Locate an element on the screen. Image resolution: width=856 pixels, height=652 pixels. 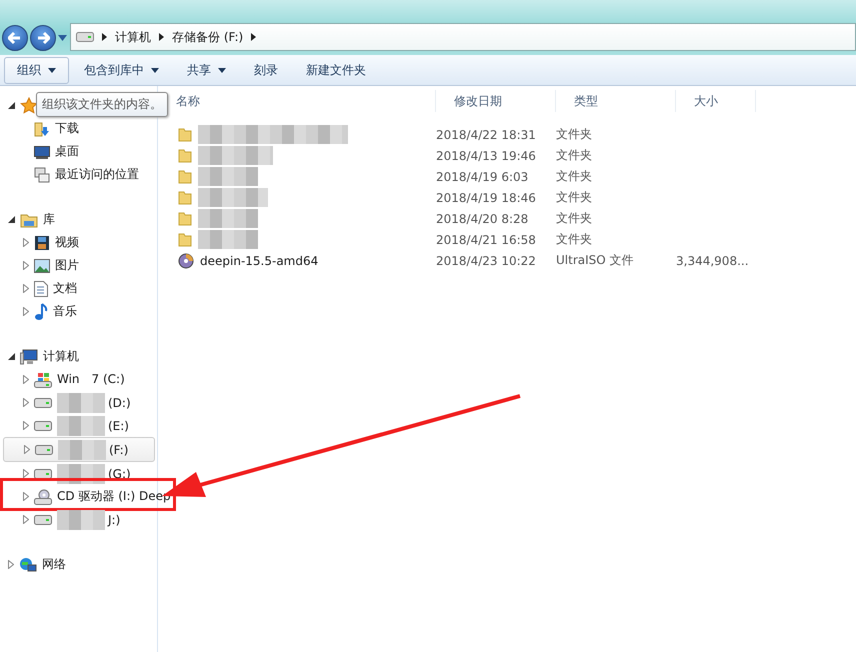
nav-group-label: 网络 is located at coordinates (54, 564).